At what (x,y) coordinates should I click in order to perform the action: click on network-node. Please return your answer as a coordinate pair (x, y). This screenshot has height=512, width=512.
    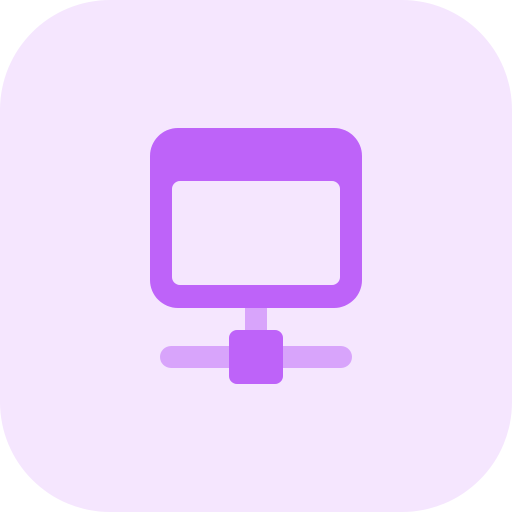
    Looking at the image, I should click on (256, 357).